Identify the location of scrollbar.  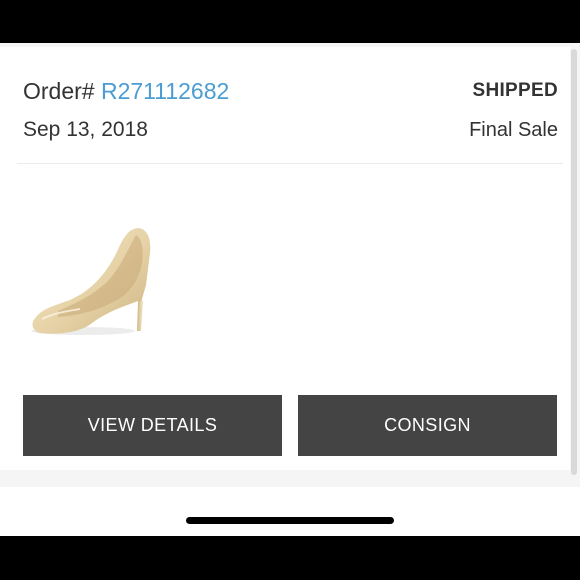
(574, 262).